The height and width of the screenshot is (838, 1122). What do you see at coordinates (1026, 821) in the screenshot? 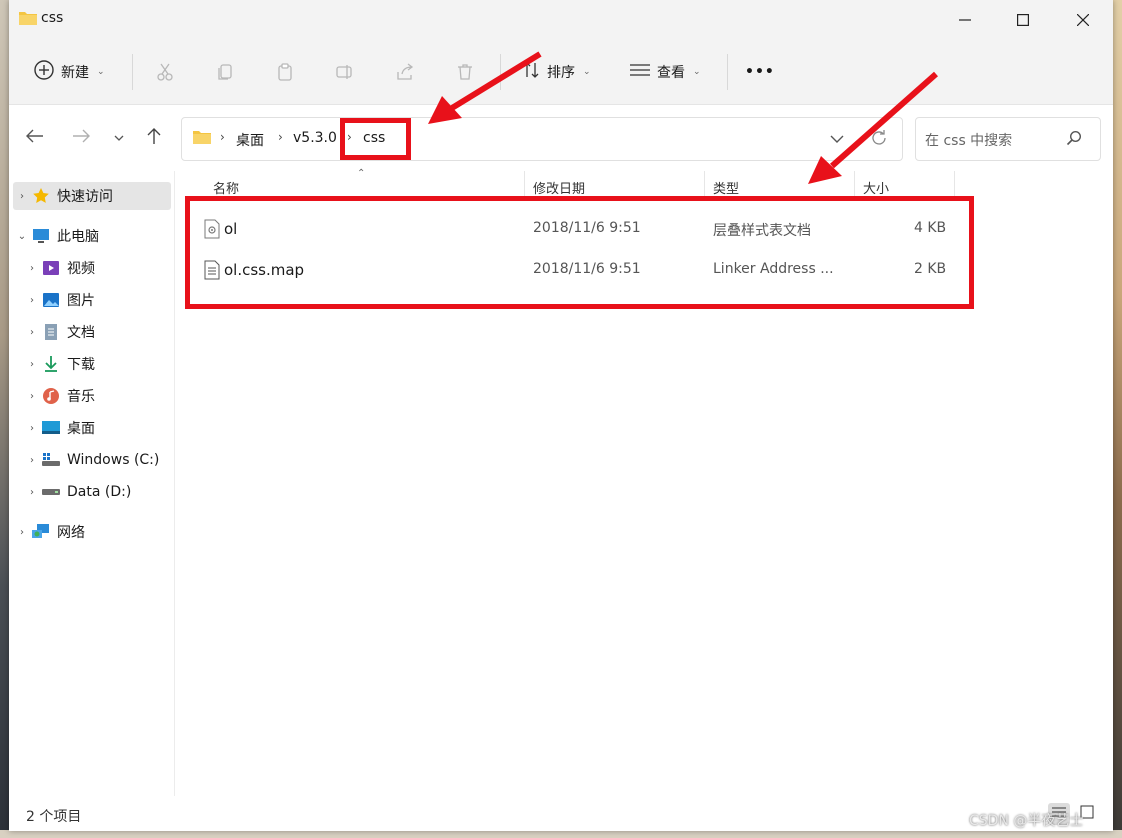
I see `watermark: CSDN @半夜艺士` at bounding box center [1026, 821].